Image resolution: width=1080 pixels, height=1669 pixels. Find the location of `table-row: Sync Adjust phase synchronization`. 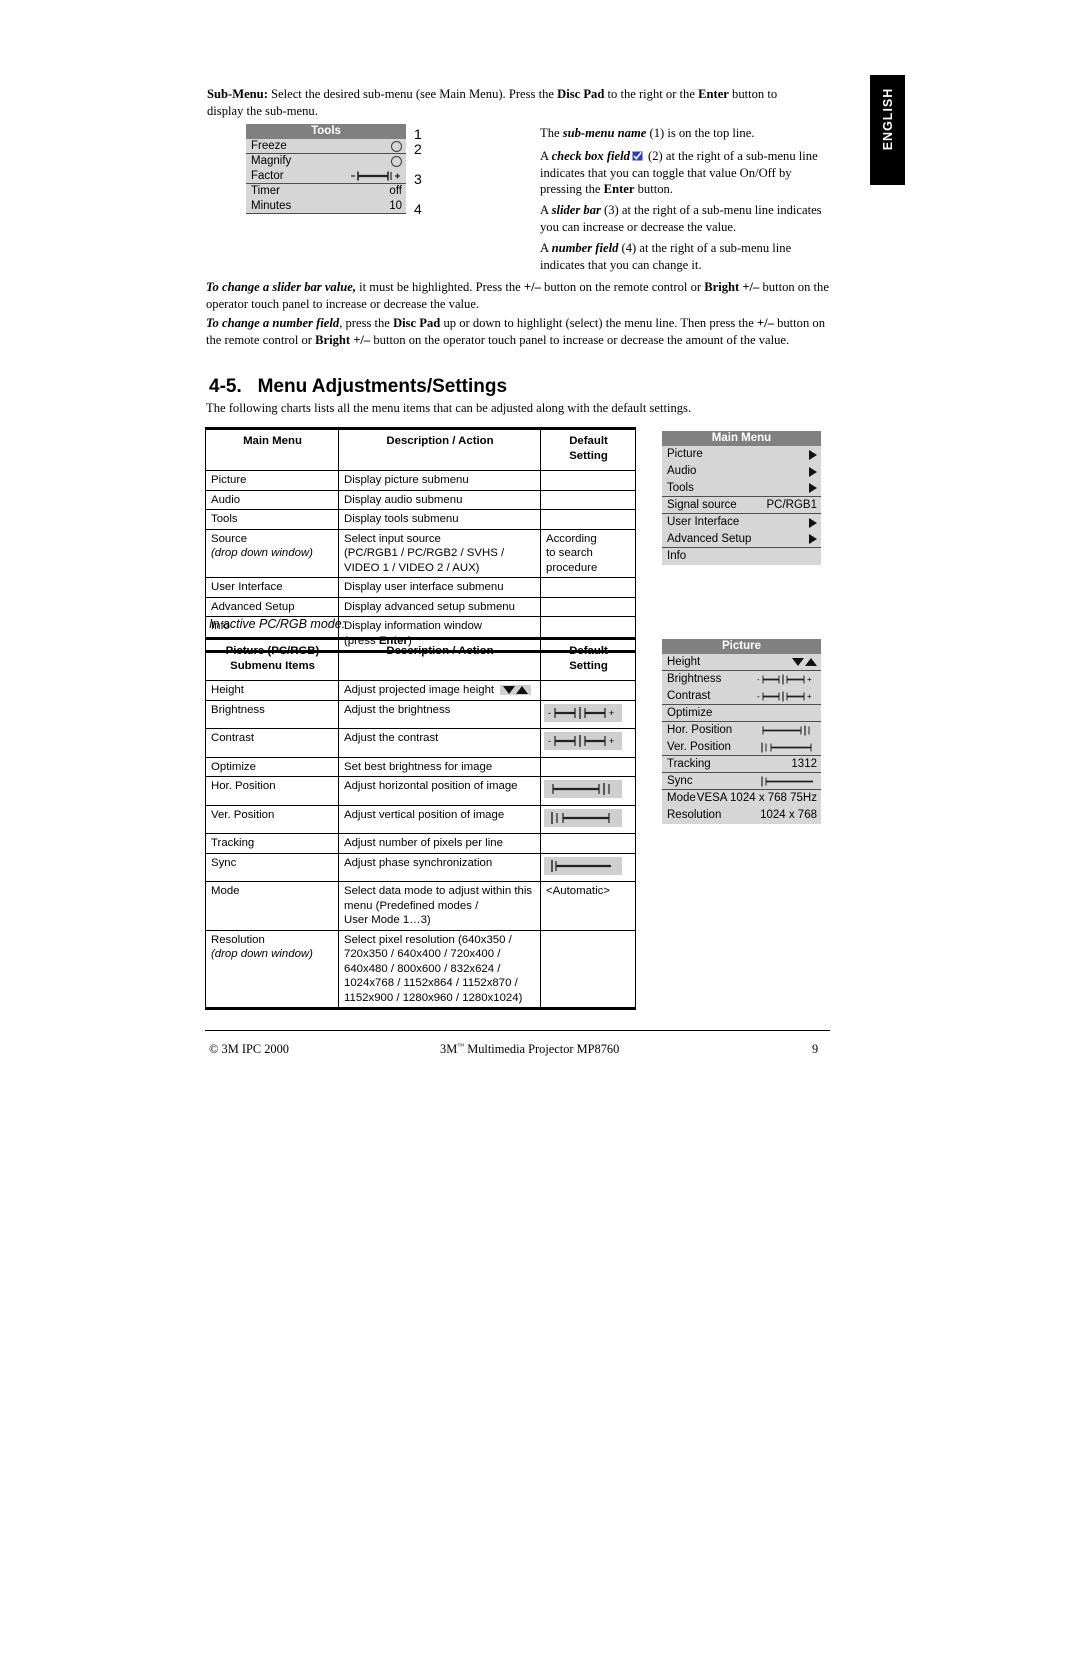

table-row: Sync Adjust phase synchronization is located at coordinates (420, 867).